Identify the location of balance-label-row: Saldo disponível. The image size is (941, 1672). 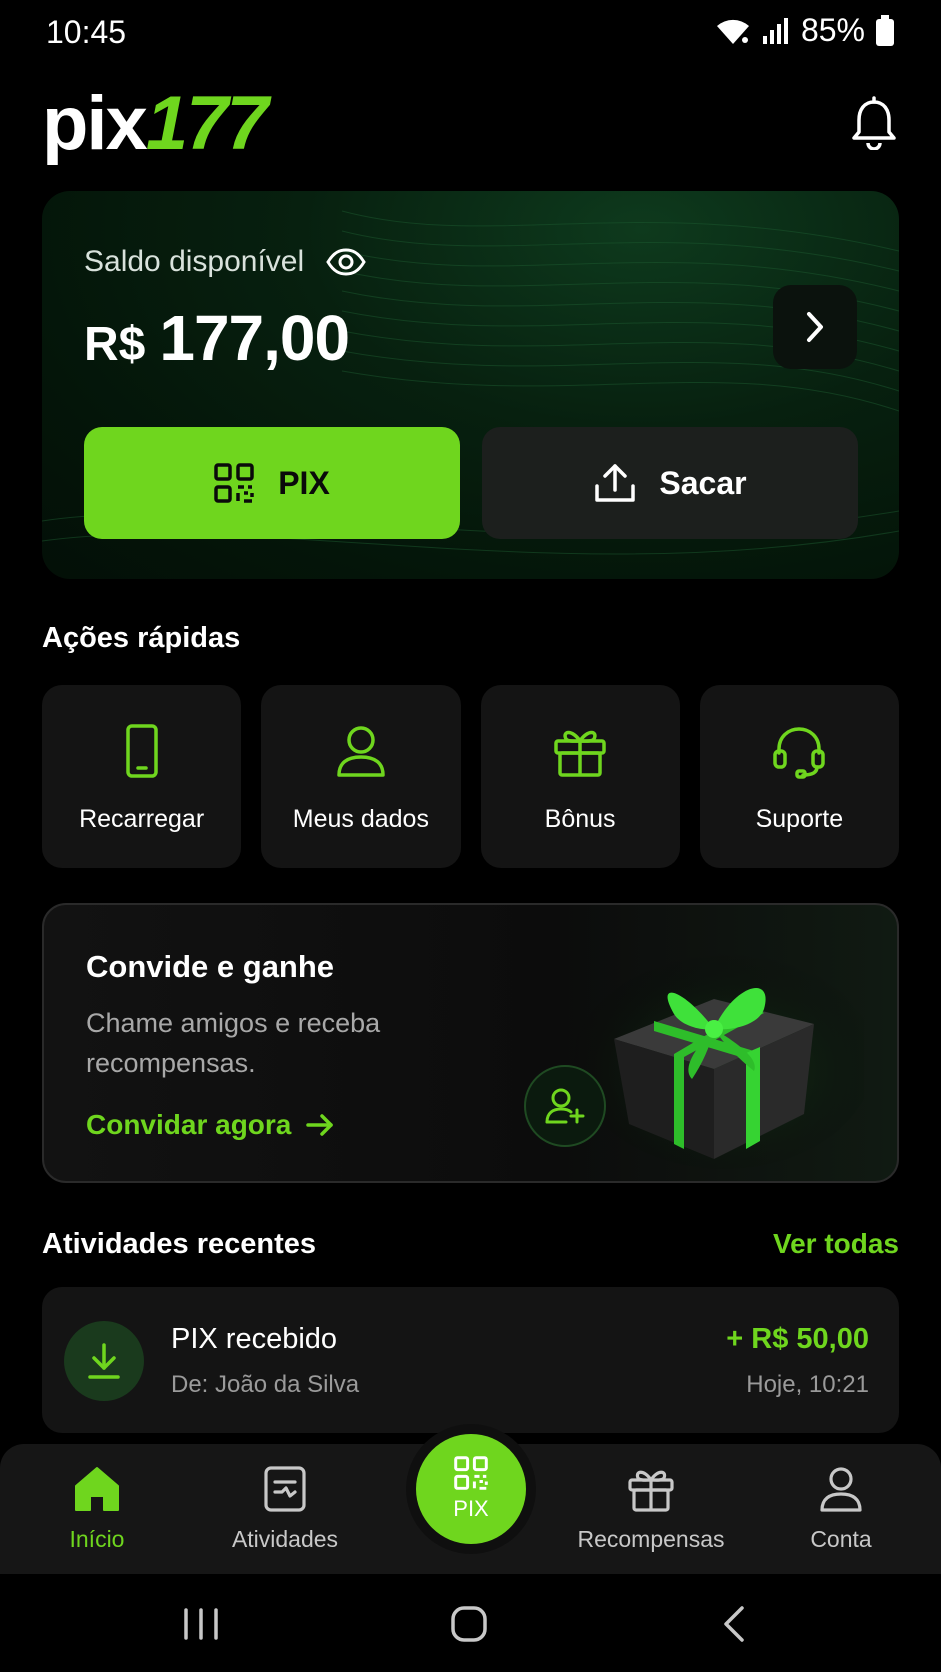
(225, 262).